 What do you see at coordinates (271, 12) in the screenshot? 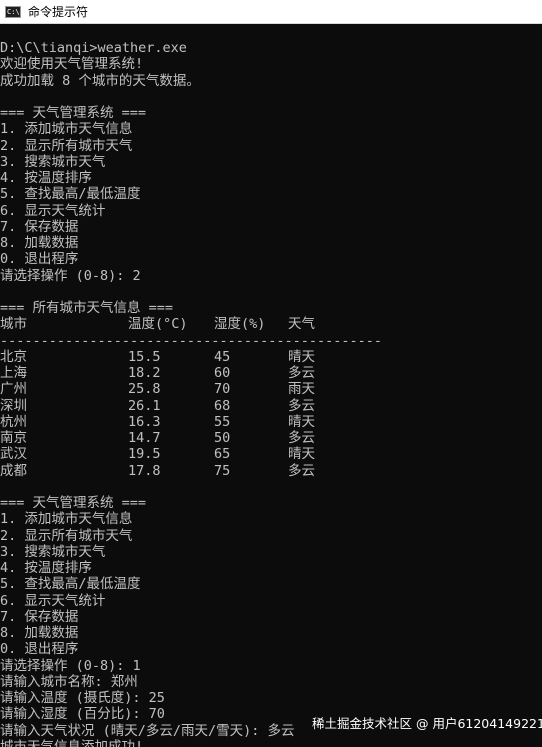
I see `window-titlebar: C:\ 命令提示符` at bounding box center [271, 12].